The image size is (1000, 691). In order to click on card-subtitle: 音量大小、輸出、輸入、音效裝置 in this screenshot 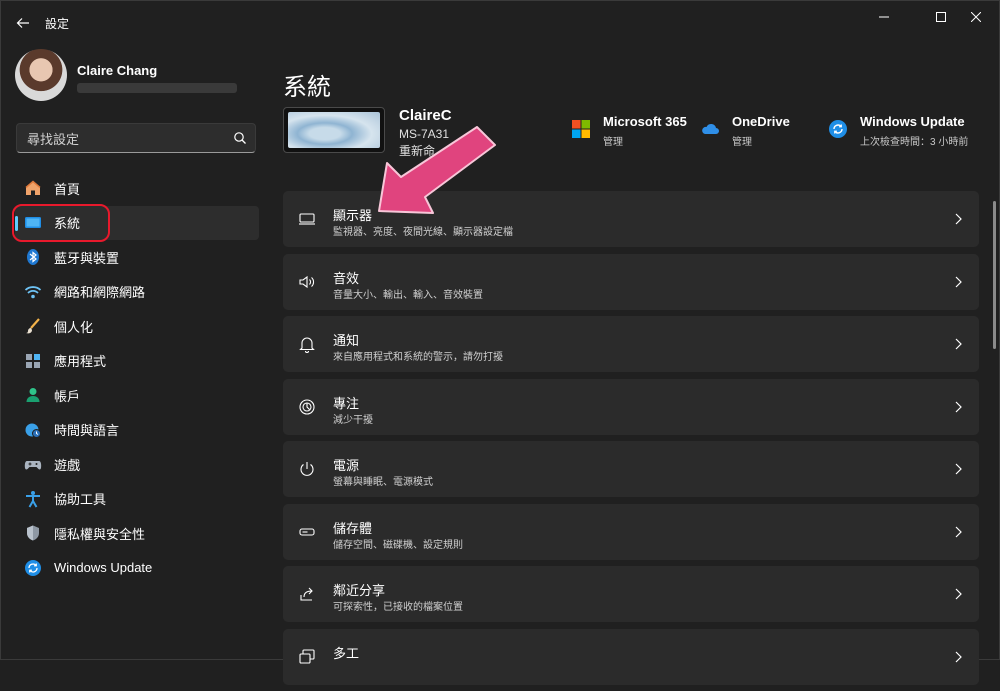, I will do `click(408, 295)`.